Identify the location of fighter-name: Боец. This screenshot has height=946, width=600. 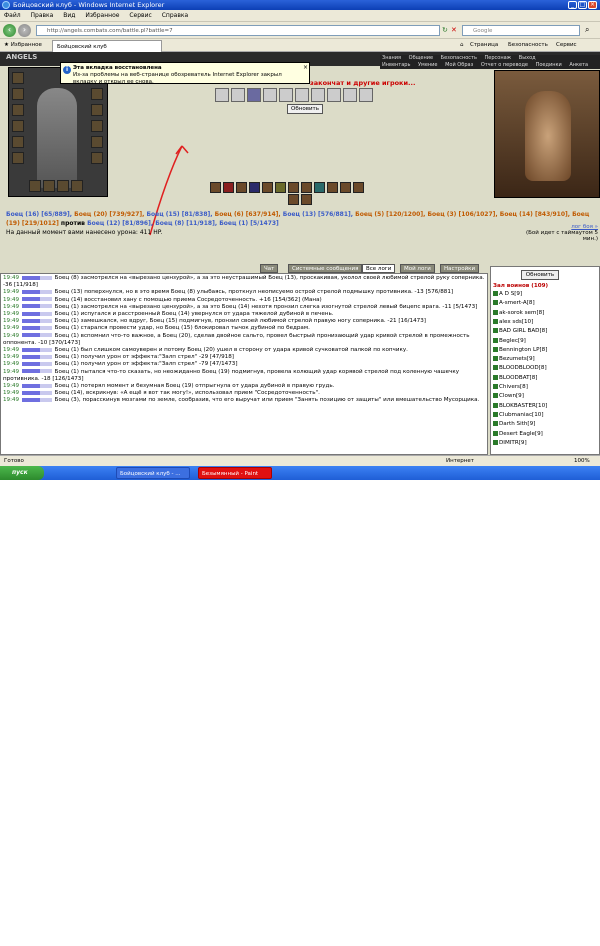
(580, 214).